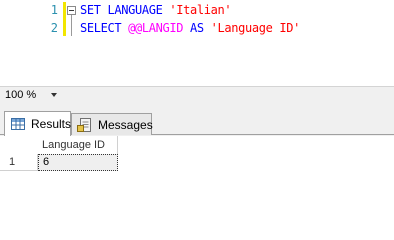  I want to click on system-variable: @@LANGID, so click(156, 28).